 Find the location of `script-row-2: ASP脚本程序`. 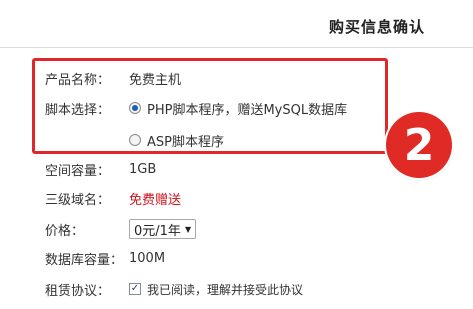

script-row-2: ASP脚本程序 is located at coordinates (176, 140).